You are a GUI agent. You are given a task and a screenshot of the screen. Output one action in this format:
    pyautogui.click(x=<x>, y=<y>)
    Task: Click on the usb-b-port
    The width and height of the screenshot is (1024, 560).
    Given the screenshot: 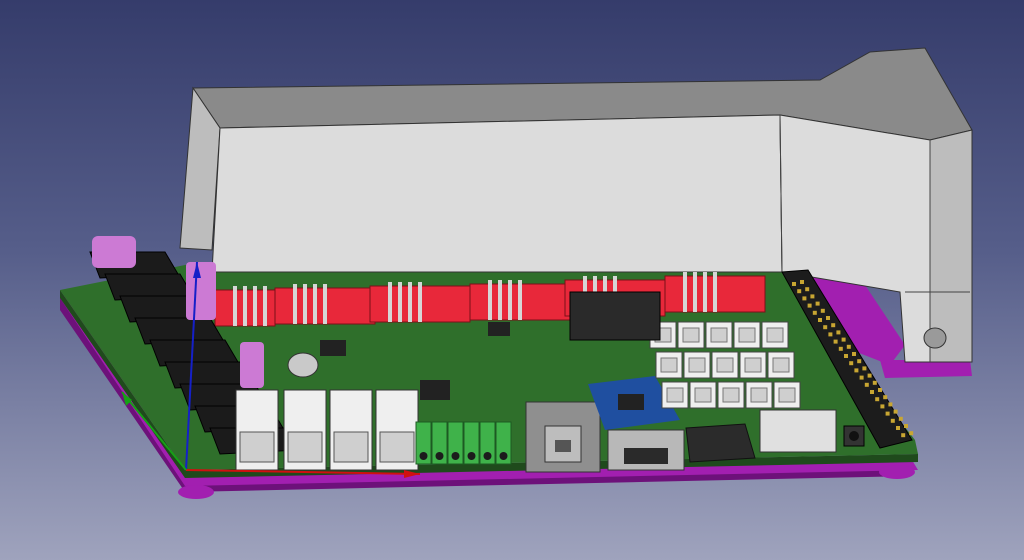 What is the action you would take?
    pyautogui.click(x=563, y=437)
    